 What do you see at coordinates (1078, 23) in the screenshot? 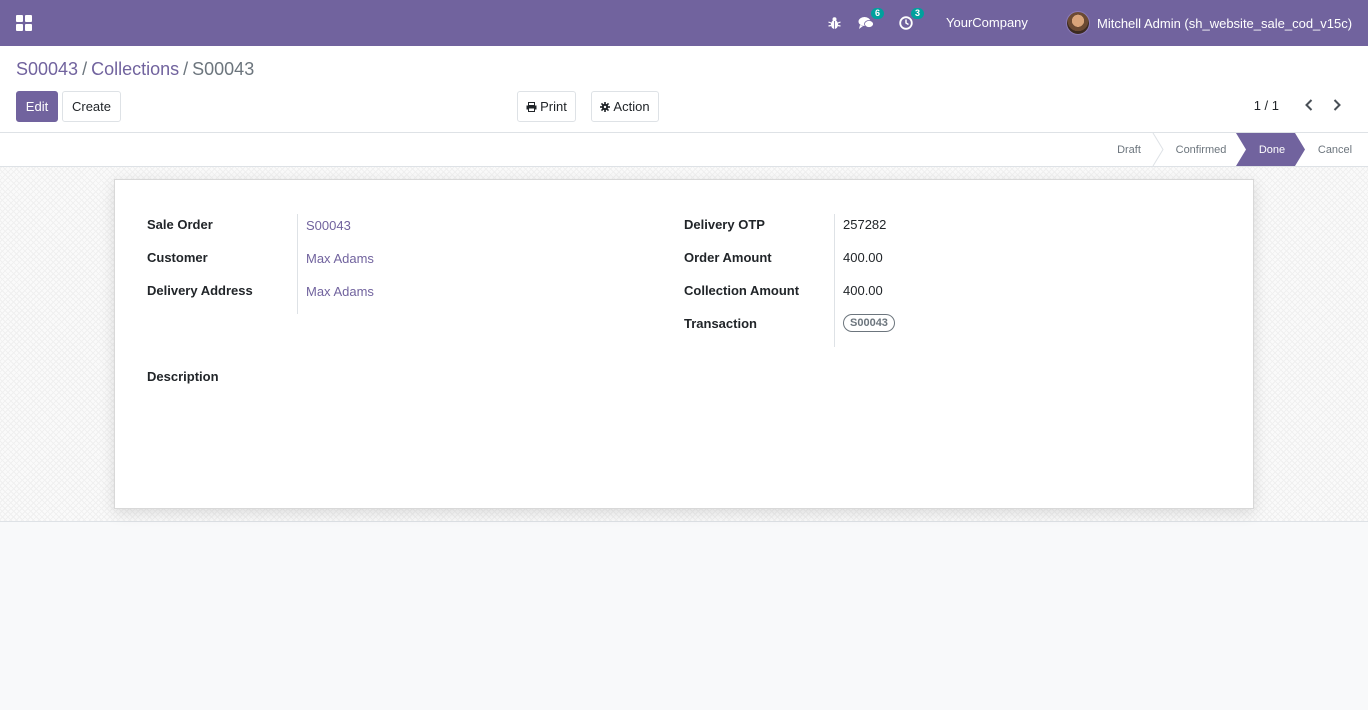
I see `avatar` at bounding box center [1078, 23].